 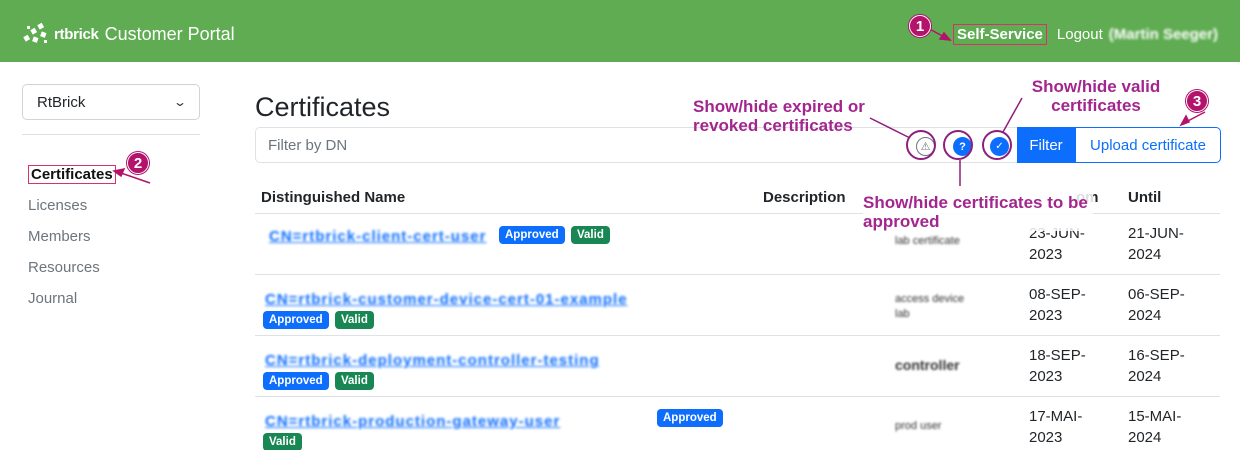 I want to click on certificate-dn-link: CN=rtbrick-deployment-controller-testing, so click(x=432, y=360).